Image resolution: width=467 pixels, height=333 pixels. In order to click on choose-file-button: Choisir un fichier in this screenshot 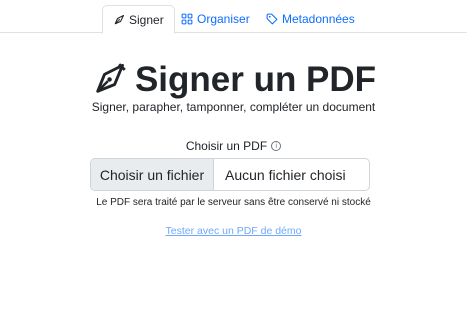, I will do `click(152, 174)`.